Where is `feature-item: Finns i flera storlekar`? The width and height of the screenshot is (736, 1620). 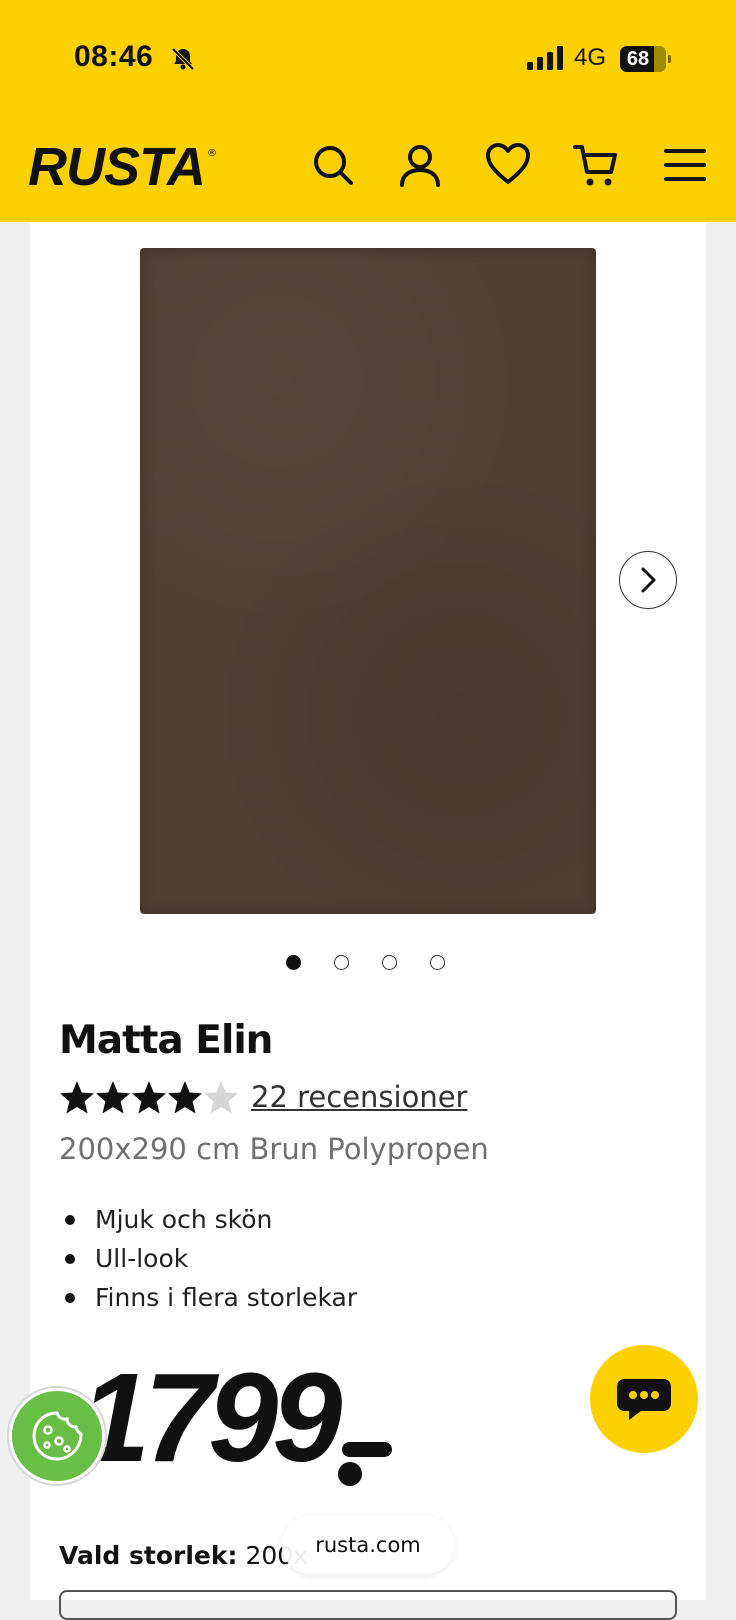
feature-item: Finns i flera storlekar is located at coordinates (210, 1297).